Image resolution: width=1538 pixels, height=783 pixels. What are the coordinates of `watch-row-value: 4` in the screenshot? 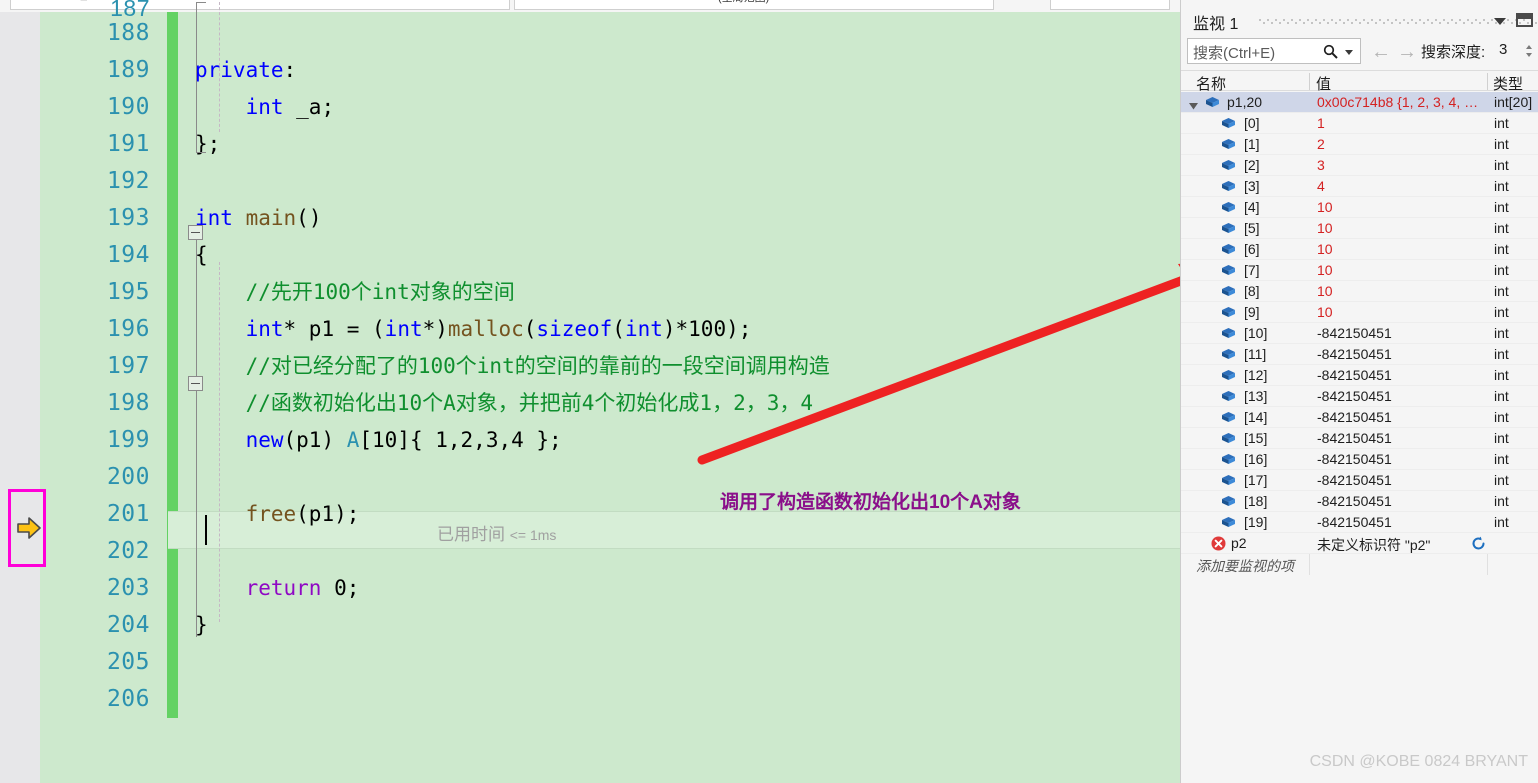 It's located at (1321, 186).